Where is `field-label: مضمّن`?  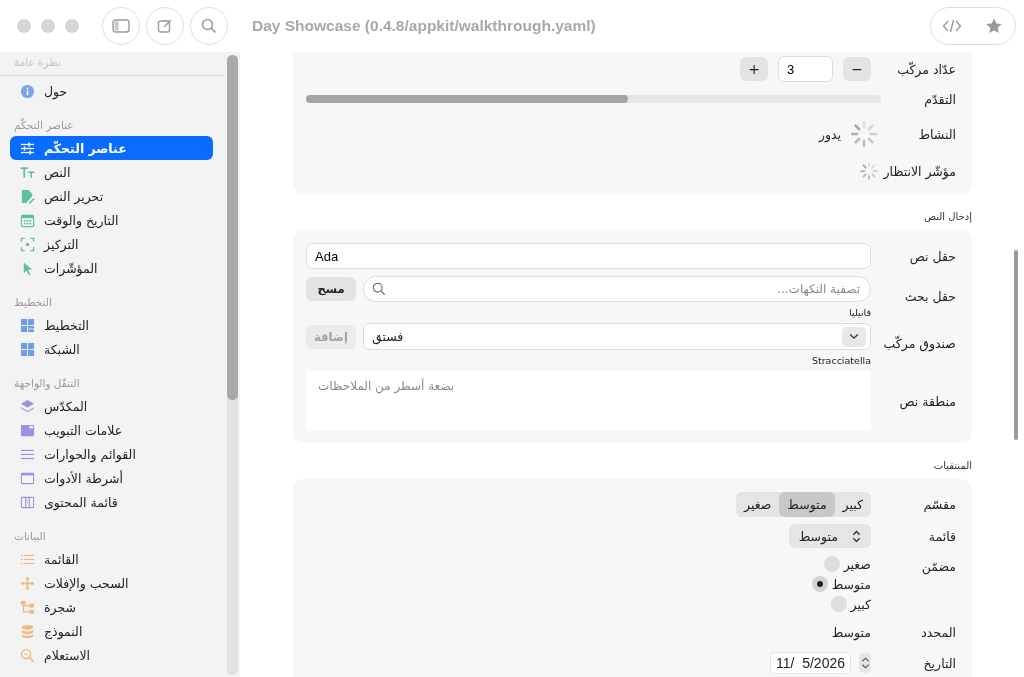 field-label: مضمّن is located at coordinates (938, 566).